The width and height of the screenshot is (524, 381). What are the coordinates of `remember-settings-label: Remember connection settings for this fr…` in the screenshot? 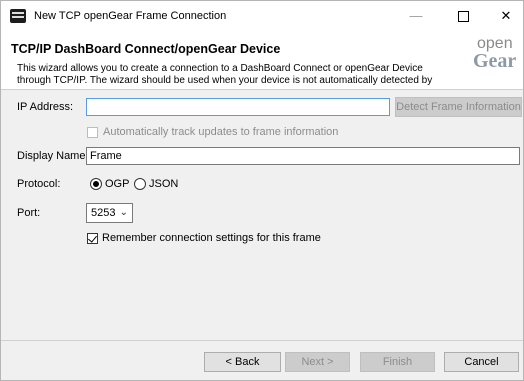 It's located at (211, 238).